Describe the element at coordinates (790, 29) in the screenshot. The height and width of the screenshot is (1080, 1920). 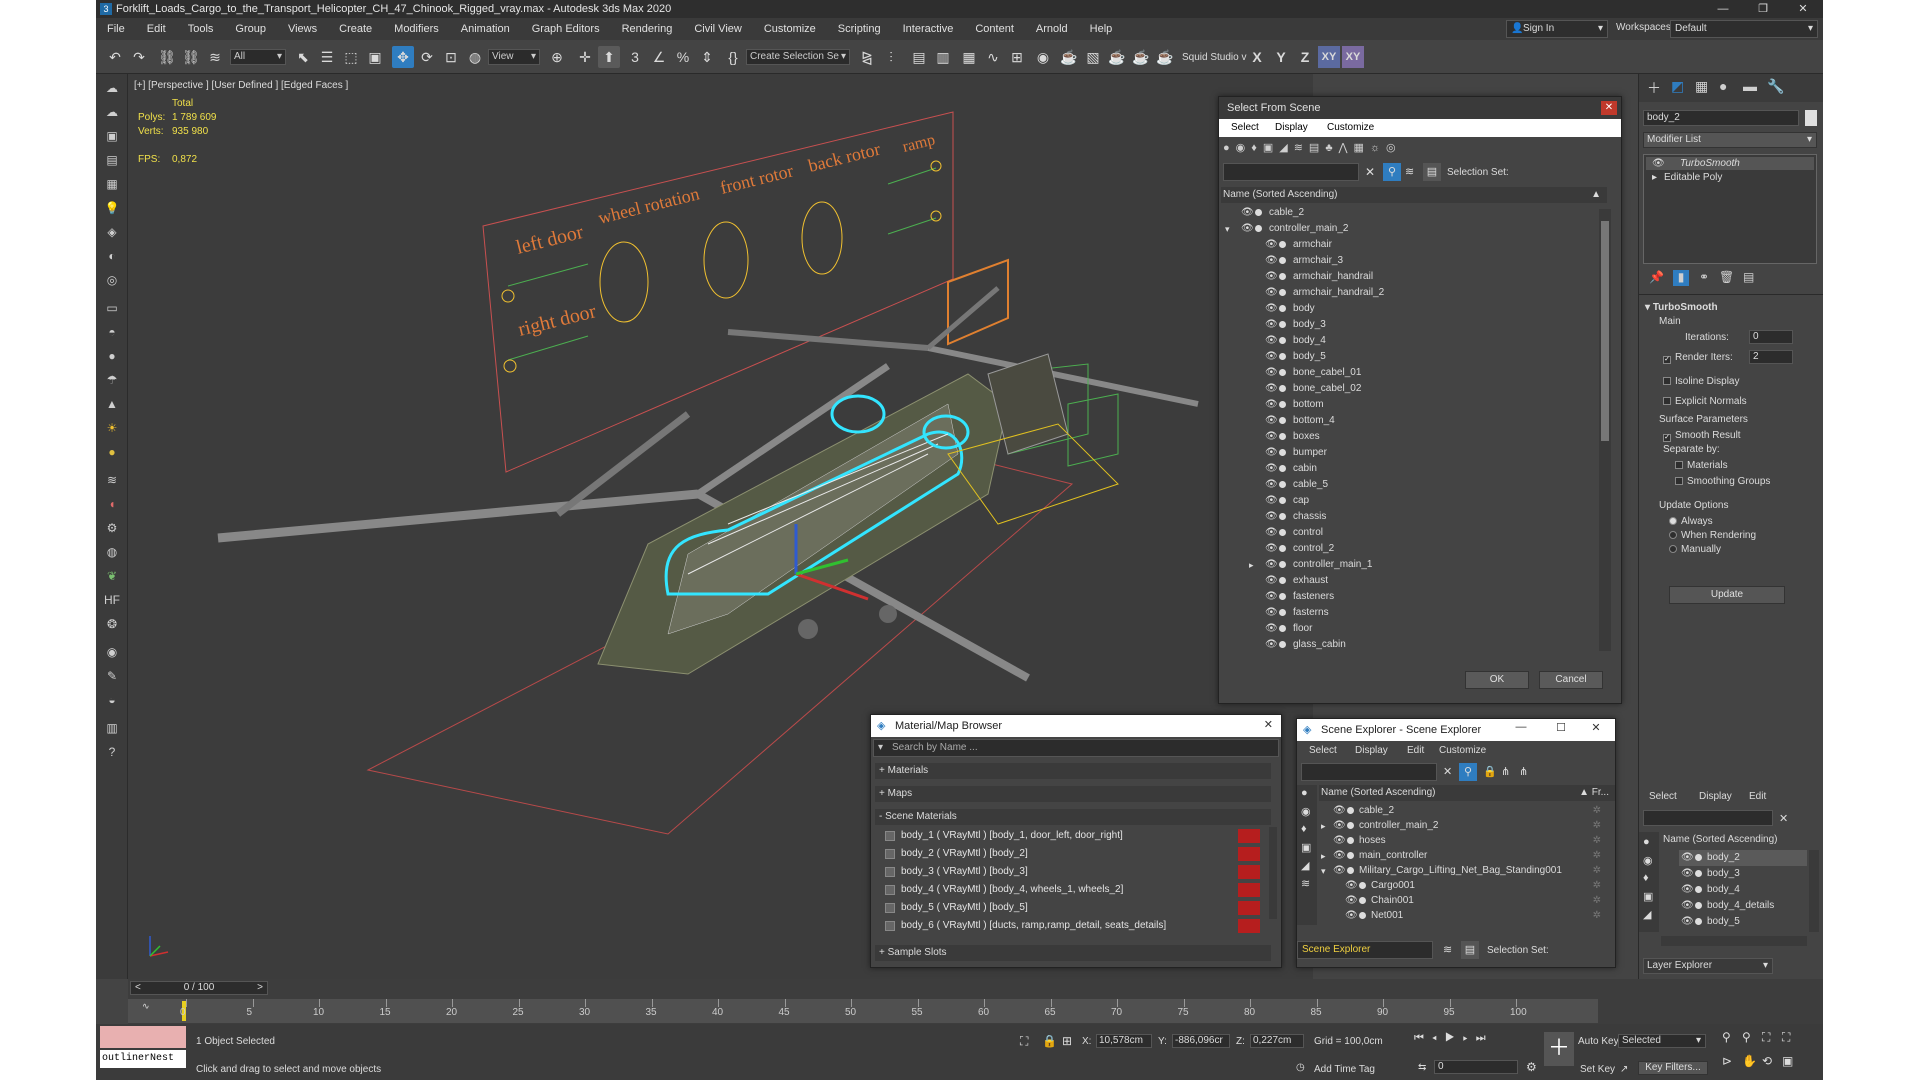
I see `menu-customize: Customize` at that location.